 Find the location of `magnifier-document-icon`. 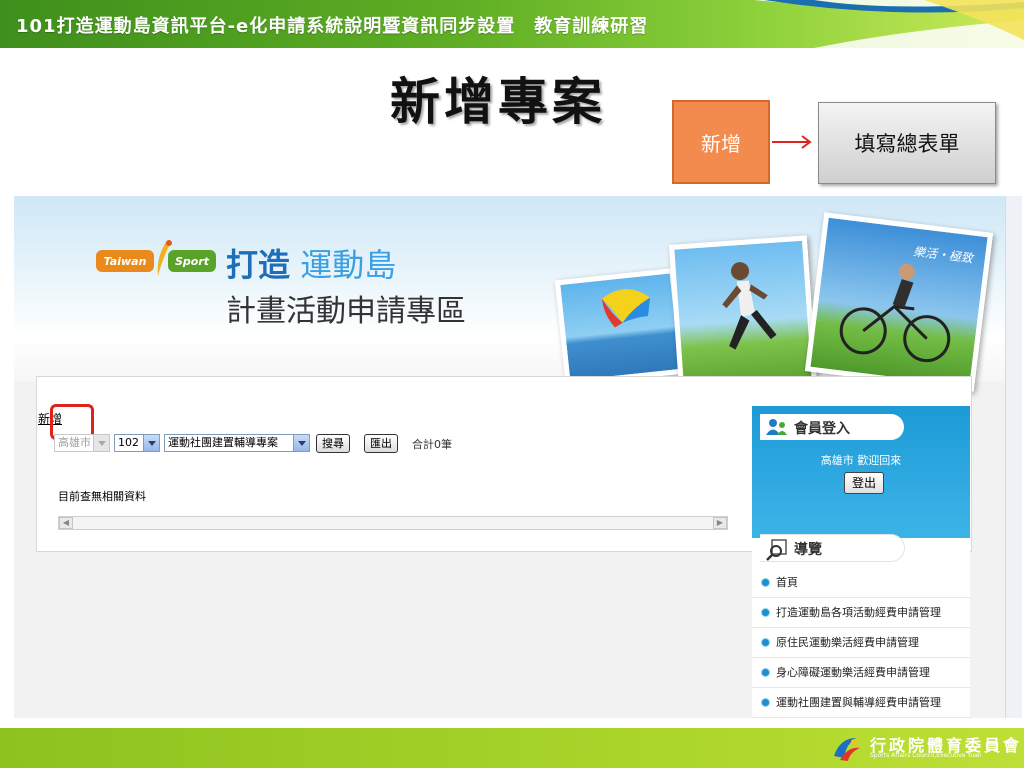

magnifier-document-icon is located at coordinates (776, 550).